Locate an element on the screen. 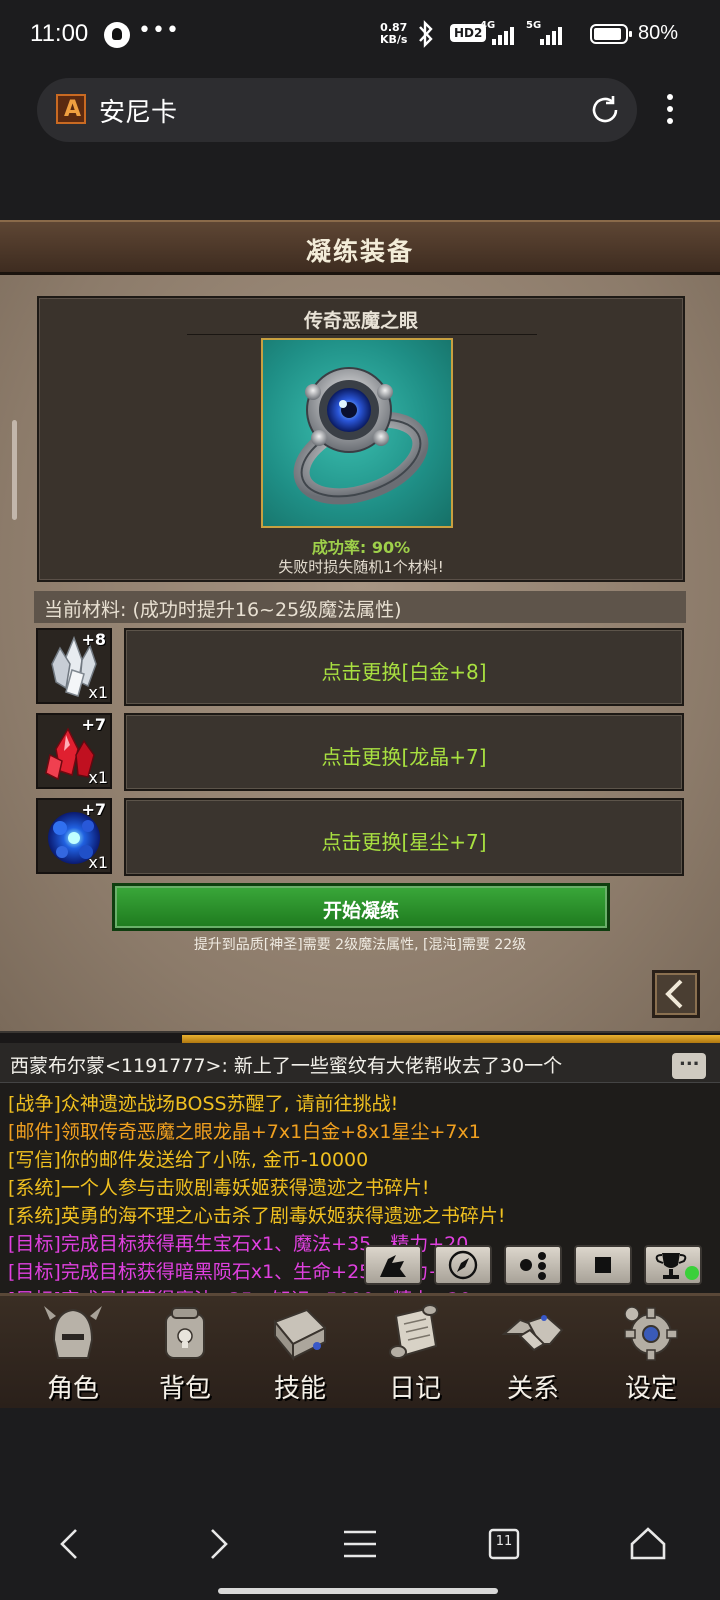 Image resolution: width=720 pixels, height=1600 pixels. network-5g-label: 5G is located at coordinates (534, 25).